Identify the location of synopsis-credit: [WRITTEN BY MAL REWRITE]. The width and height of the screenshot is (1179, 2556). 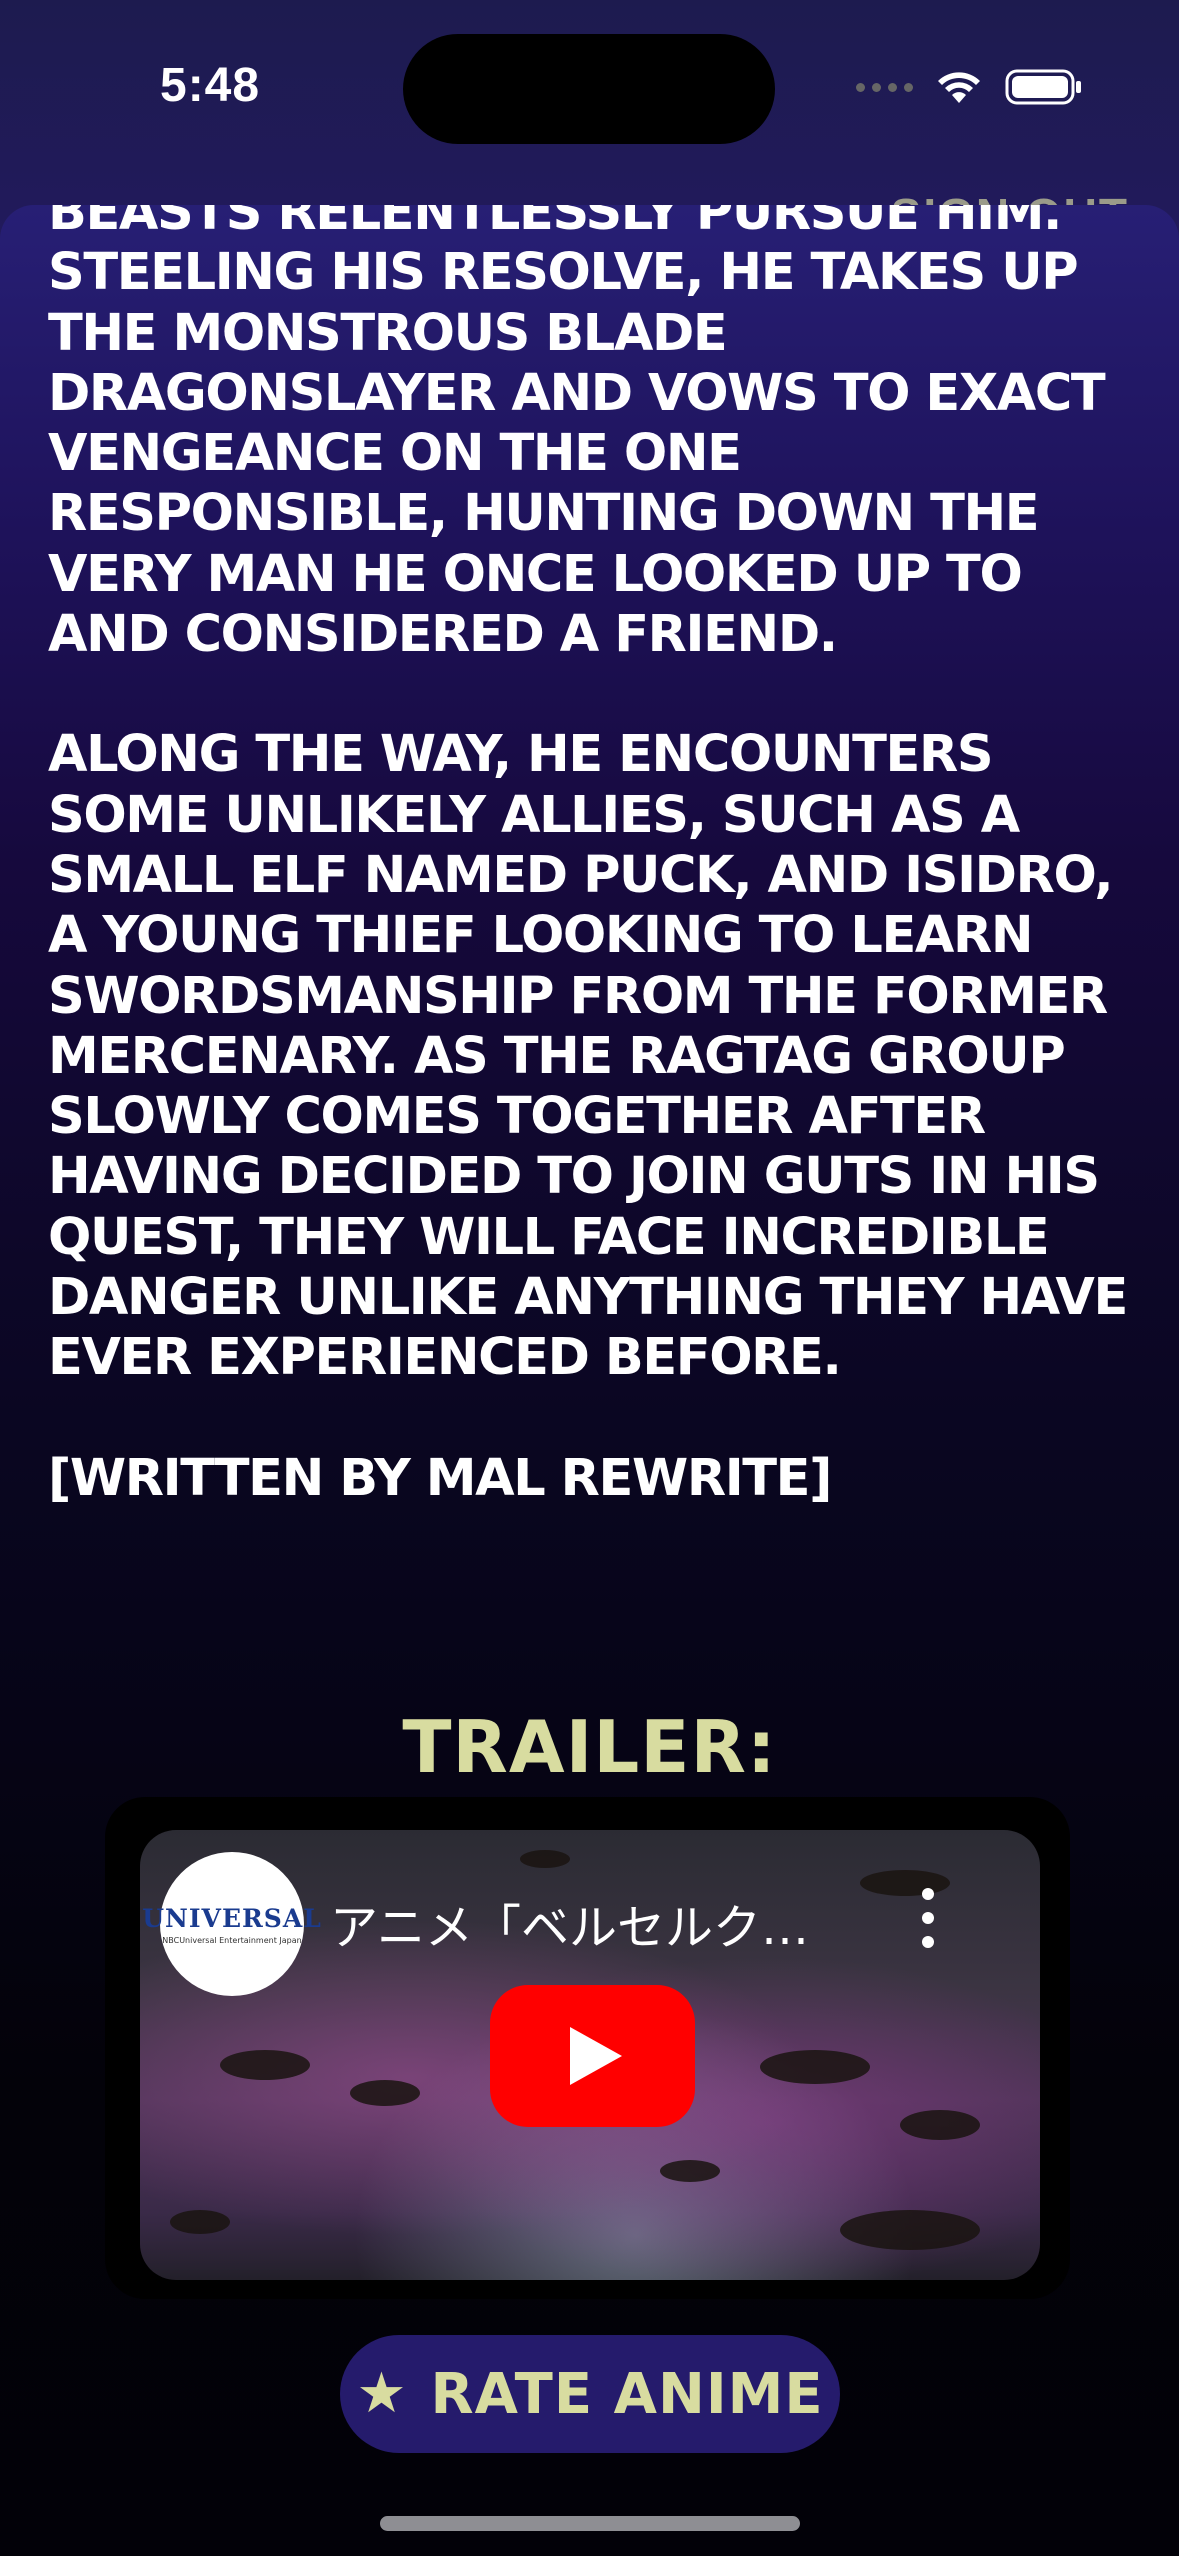
(440, 1478).